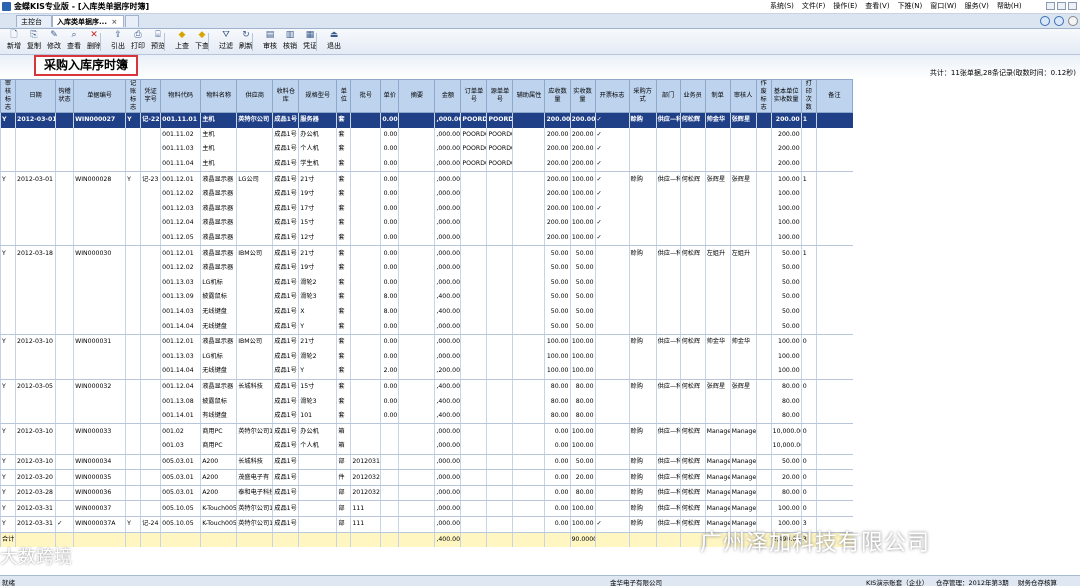  I want to click on toolbar-button: ▦ 凭证, so click(310, 41).